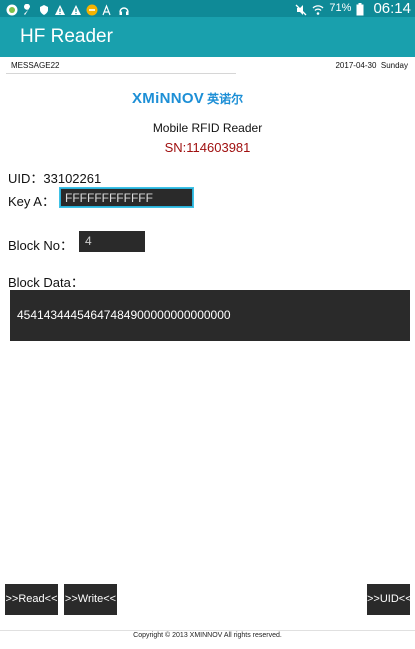 The width and height of the screenshot is (415, 649). Describe the element at coordinates (210, 315) in the screenshot. I see `block-data-field: 45414344454647484900000000000000` at that location.